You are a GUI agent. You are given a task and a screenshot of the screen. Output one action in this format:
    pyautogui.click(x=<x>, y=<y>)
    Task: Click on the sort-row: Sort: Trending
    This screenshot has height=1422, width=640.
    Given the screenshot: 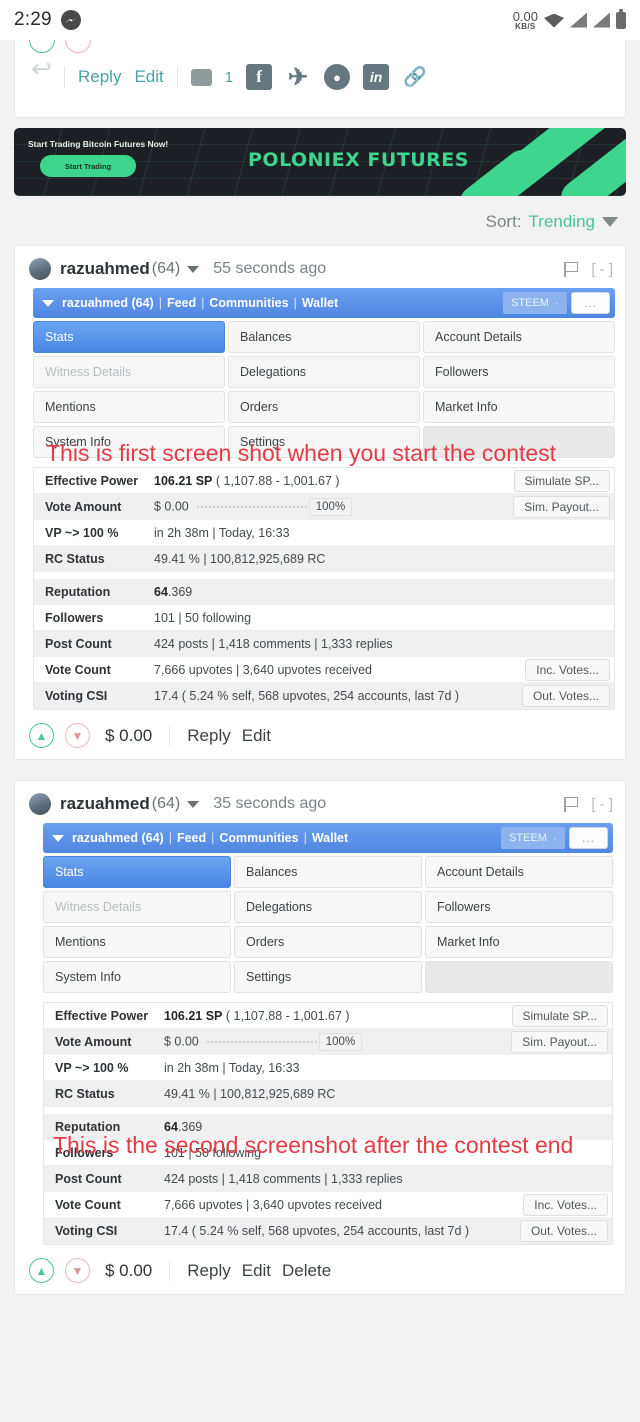 What is the action you would take?
    pyautogui.click(x=320, y=220)
    